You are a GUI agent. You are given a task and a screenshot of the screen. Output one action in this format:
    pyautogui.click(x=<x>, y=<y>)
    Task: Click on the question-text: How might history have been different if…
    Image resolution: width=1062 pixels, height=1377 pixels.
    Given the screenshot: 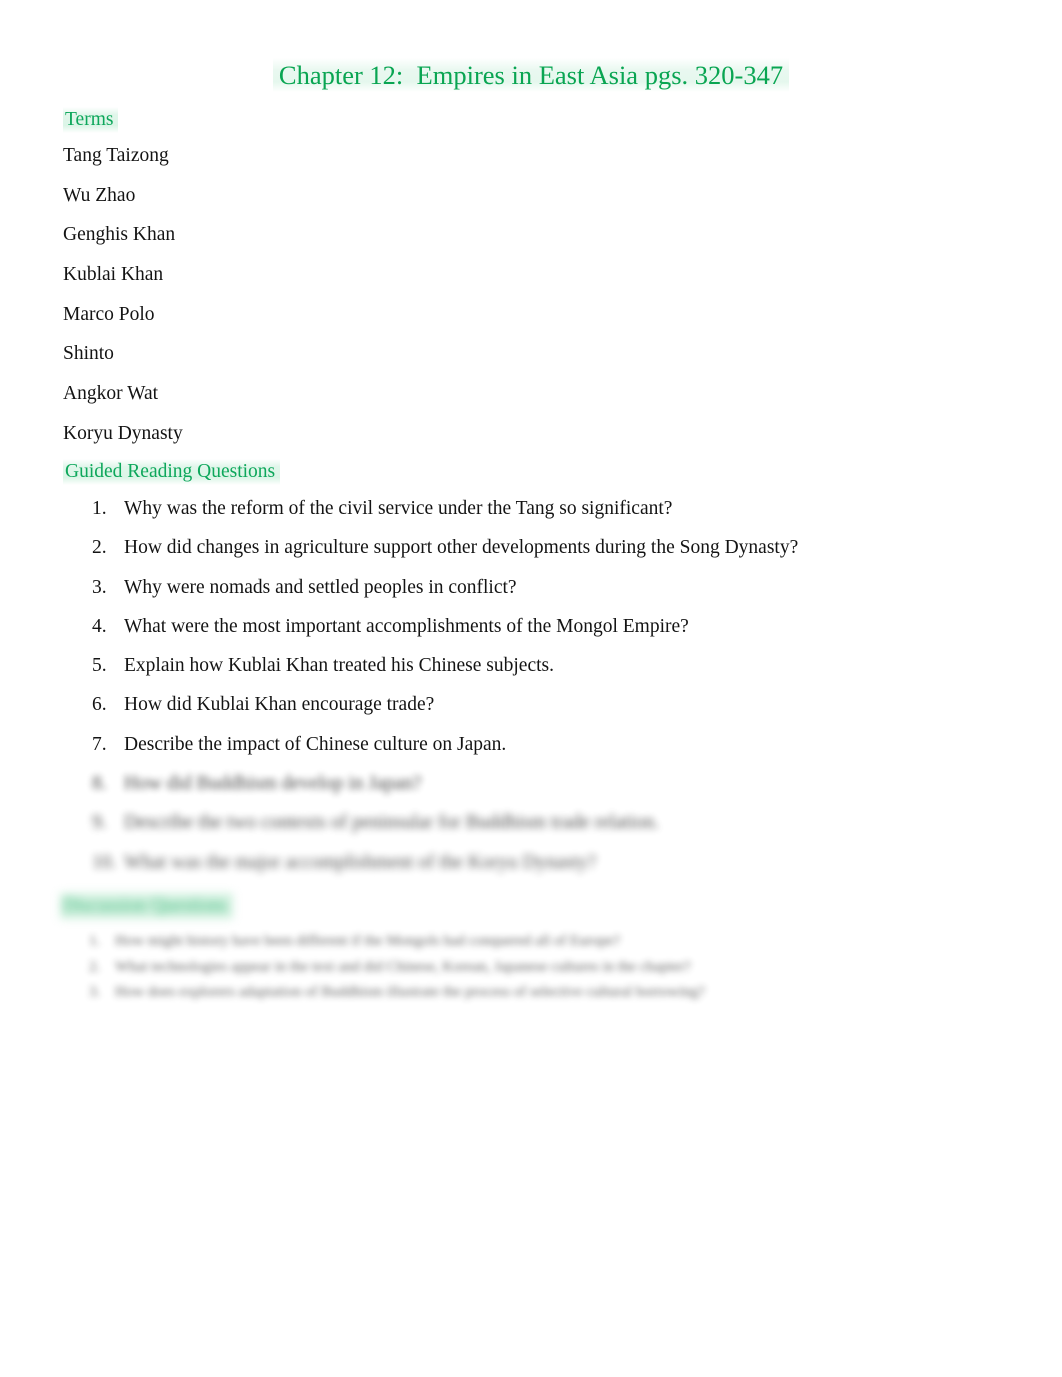 What is the action you would take?
    pyautogui.click(x=367, y=941)
    